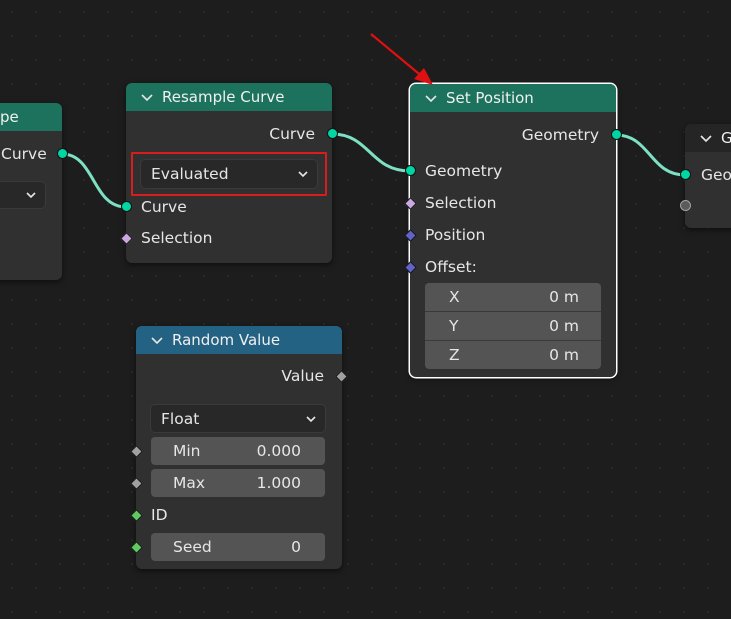 This screenshot has height=619, width=731. Describe the element at coordinates (292, 134) in the screenshot. I see `resample-output-curve-label: Curve` at that location.